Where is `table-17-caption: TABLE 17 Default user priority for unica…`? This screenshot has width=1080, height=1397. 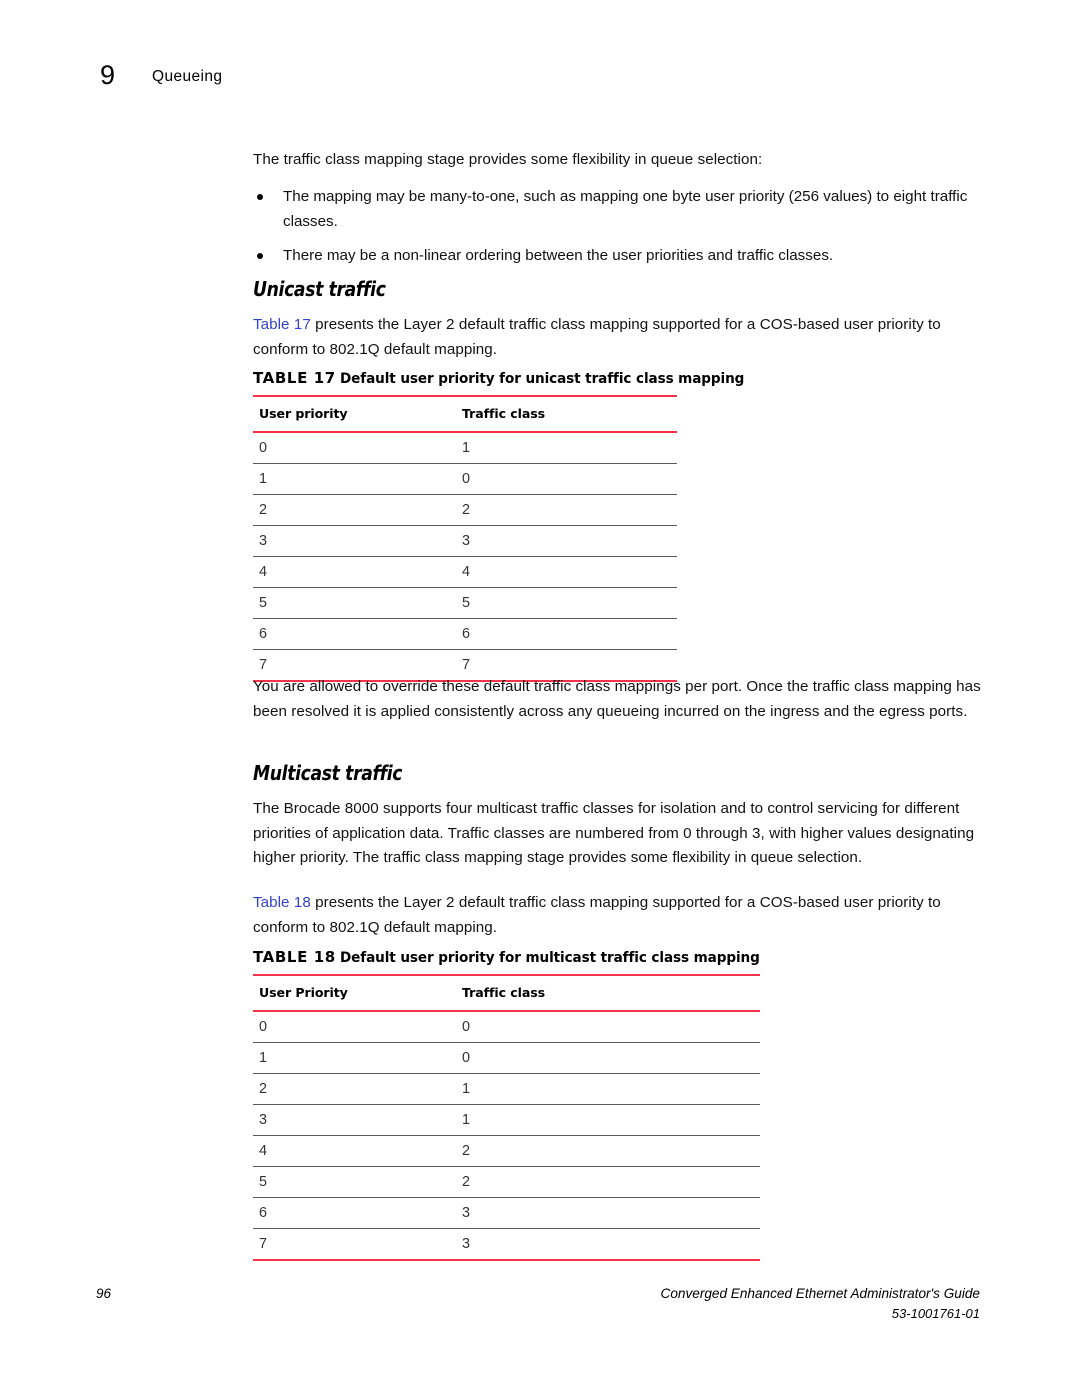
table-17-caption: TABLE 17 Default user priority for unica… is located at coordinates (498, 382).